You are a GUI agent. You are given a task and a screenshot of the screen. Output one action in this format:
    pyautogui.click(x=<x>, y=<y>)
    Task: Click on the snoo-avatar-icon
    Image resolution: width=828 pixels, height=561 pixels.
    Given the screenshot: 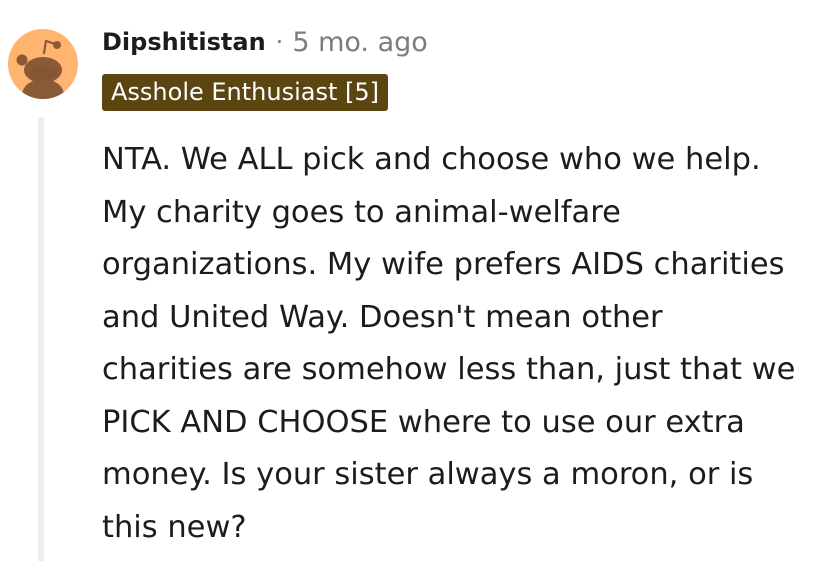 What is the action you would take?
    pyautogui.click(x=40, y=69)
    